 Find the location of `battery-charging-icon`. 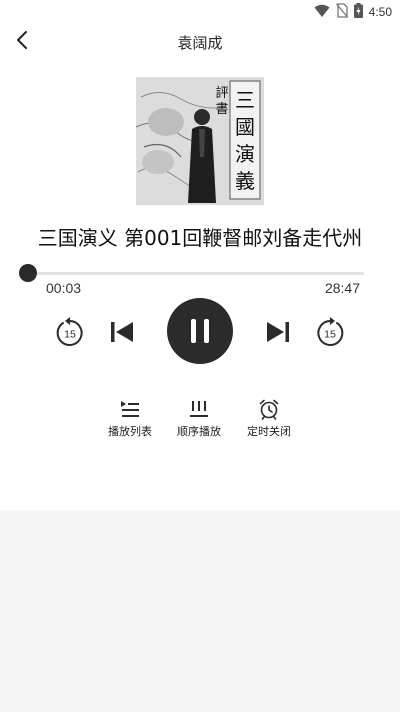

battery-charging-icon is located at coordinates (358, 12).